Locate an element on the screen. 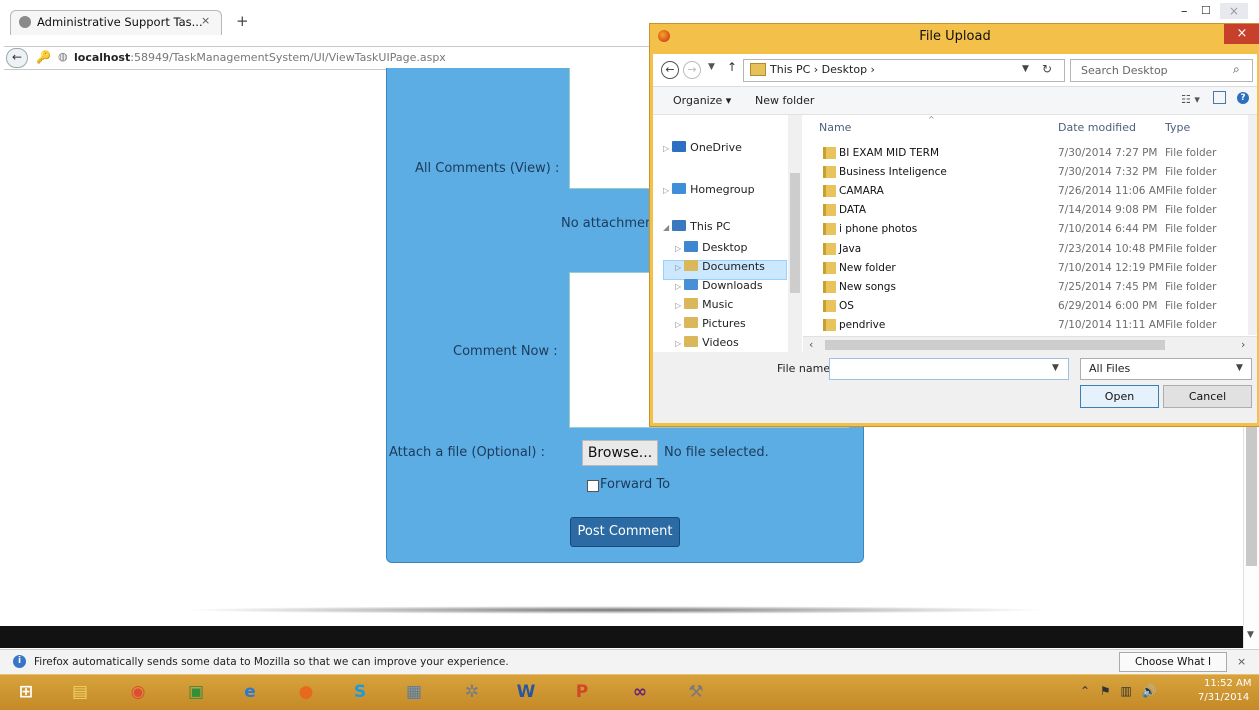  clock-time: 11:52 AM is located at coordinates (1227, 683).